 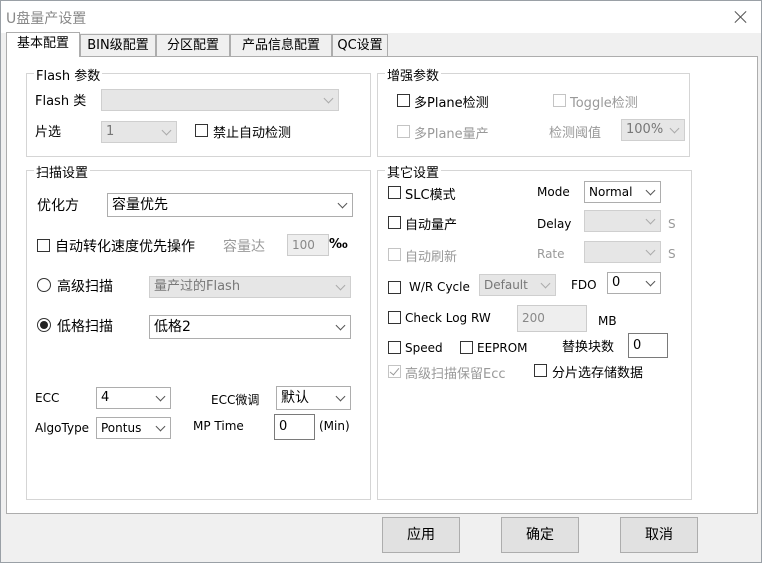 I want to click on advanced-scan-radio, so click(x=44, y=285).